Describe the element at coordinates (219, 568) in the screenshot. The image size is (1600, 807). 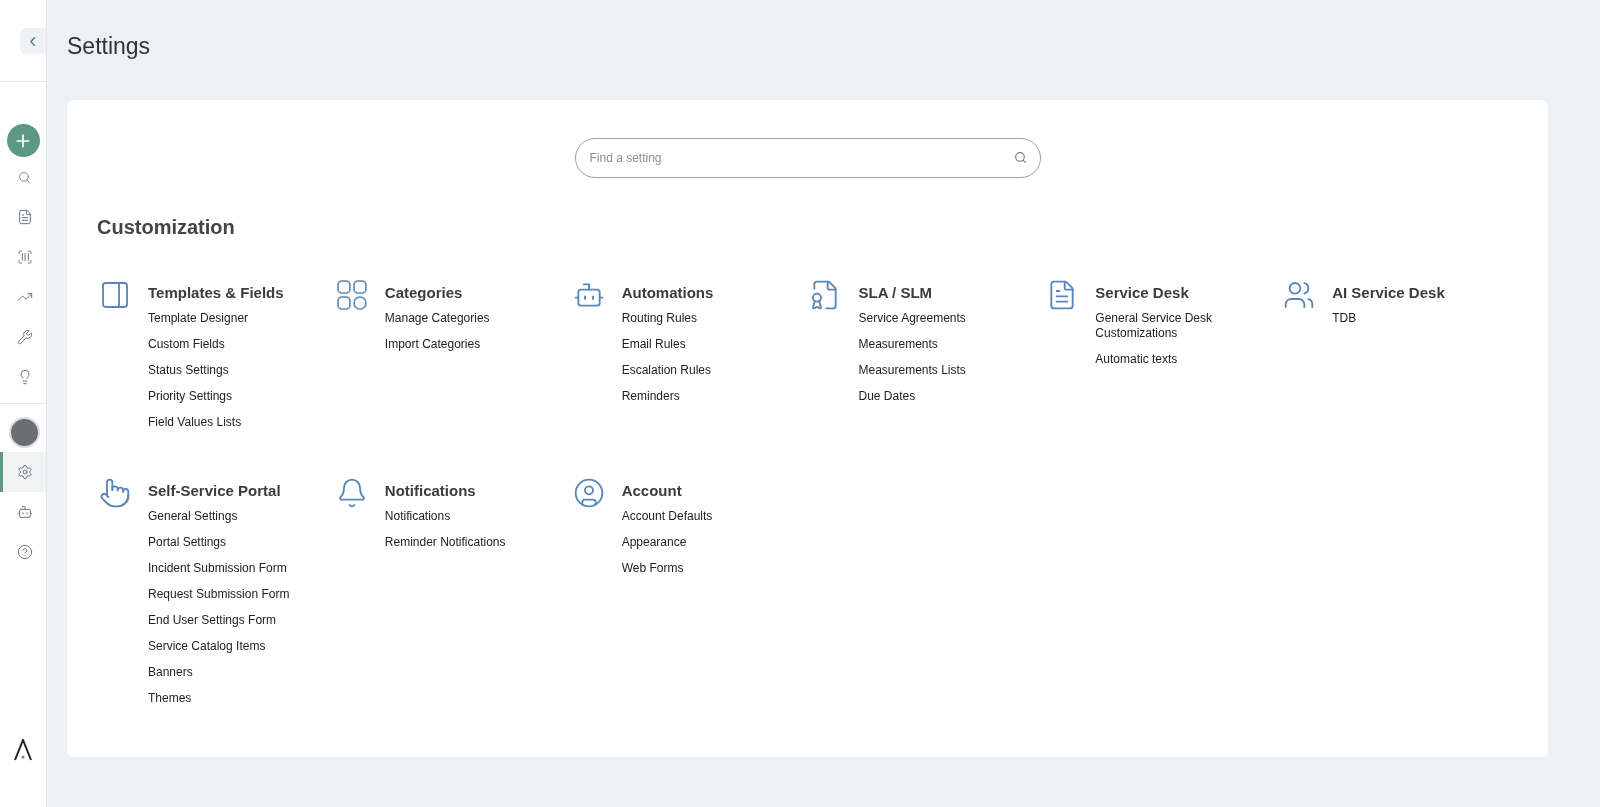
I see `settings-link: Incident Submission Form` at that location.